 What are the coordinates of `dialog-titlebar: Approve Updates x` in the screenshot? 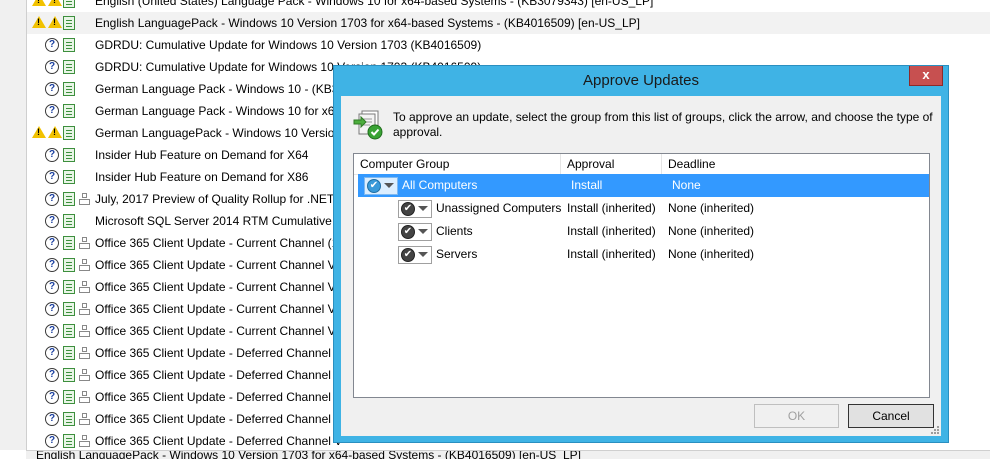 It's located at (641, 81).